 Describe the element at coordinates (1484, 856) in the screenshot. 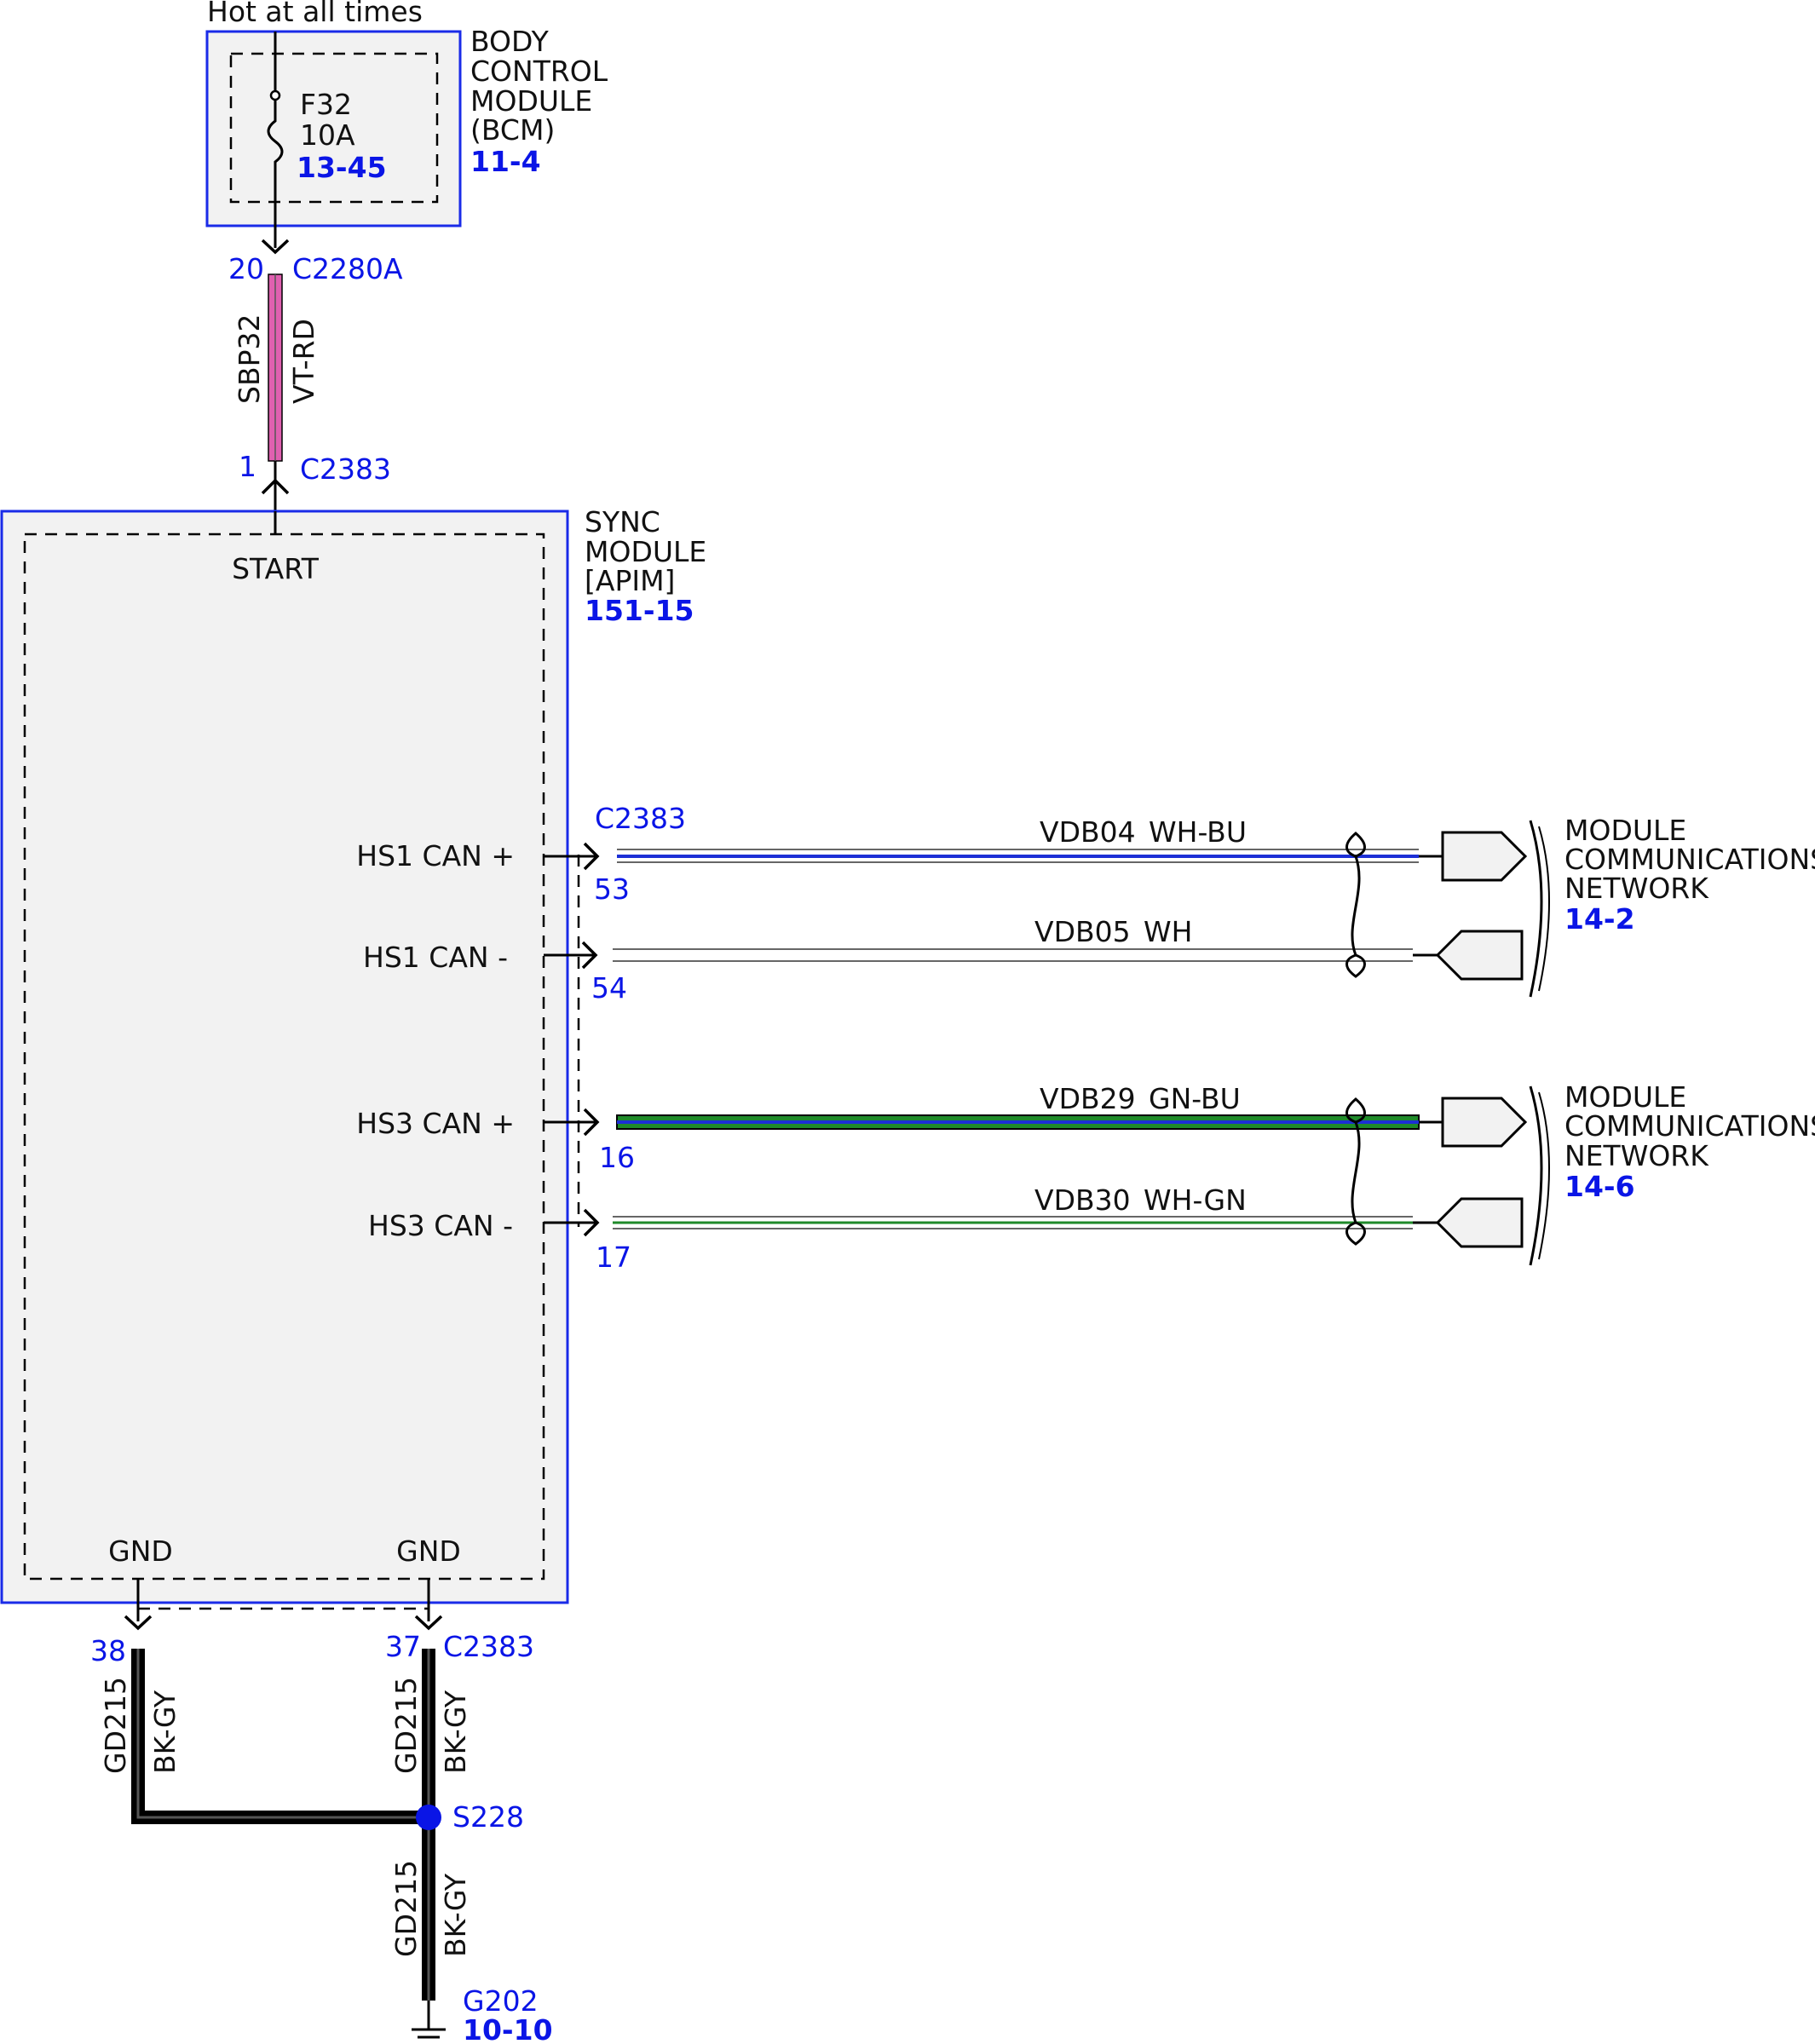

I see `network-14-2-plug-out-icon` at that location.